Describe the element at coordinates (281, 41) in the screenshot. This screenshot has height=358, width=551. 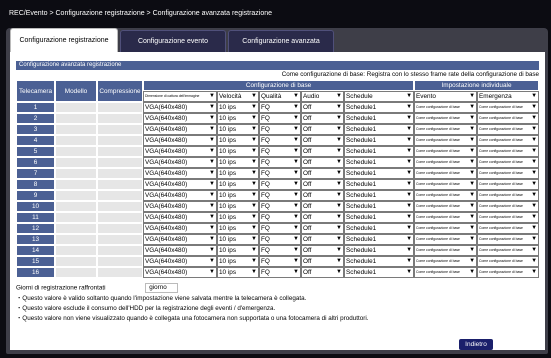
I see `tab-configurazione-avanzata: Configurazione avanzata` at that location.